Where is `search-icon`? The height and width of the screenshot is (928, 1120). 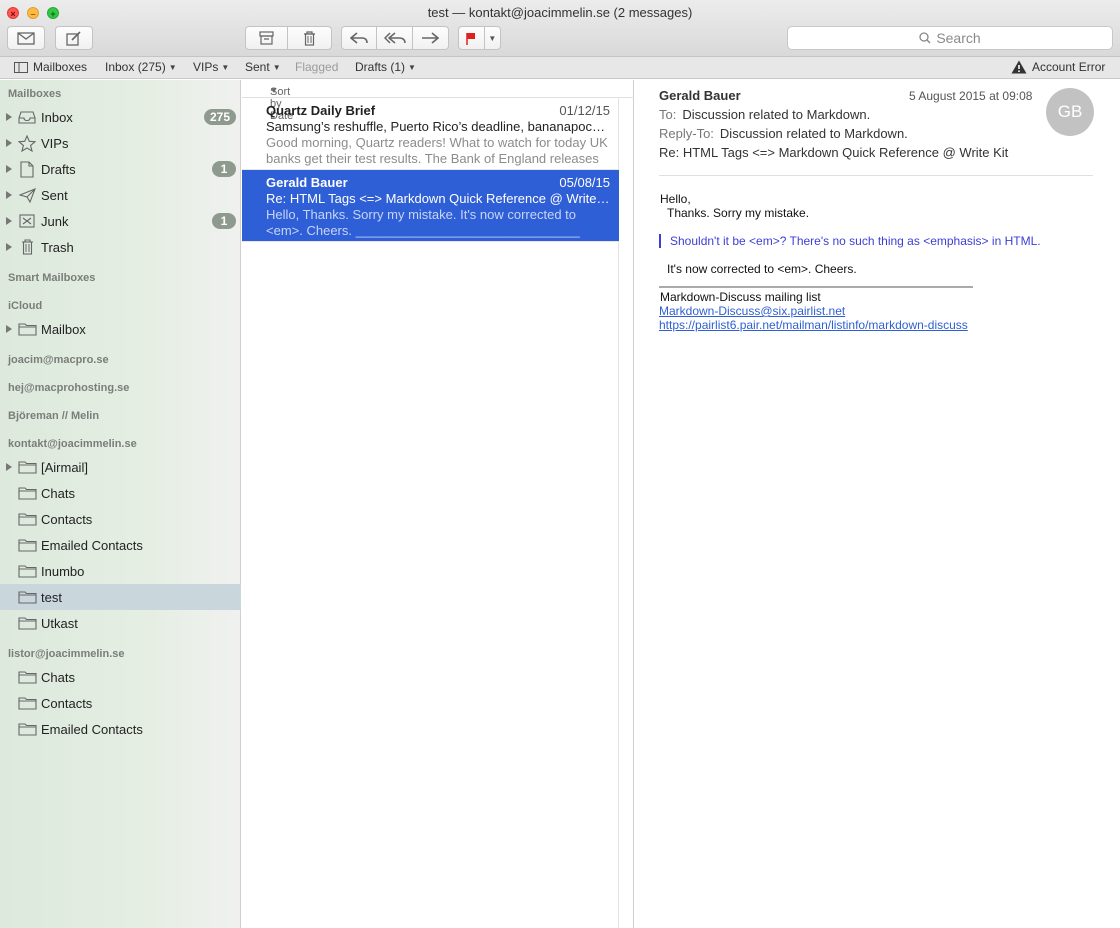
search-icon is located at coordinates (925, 38).